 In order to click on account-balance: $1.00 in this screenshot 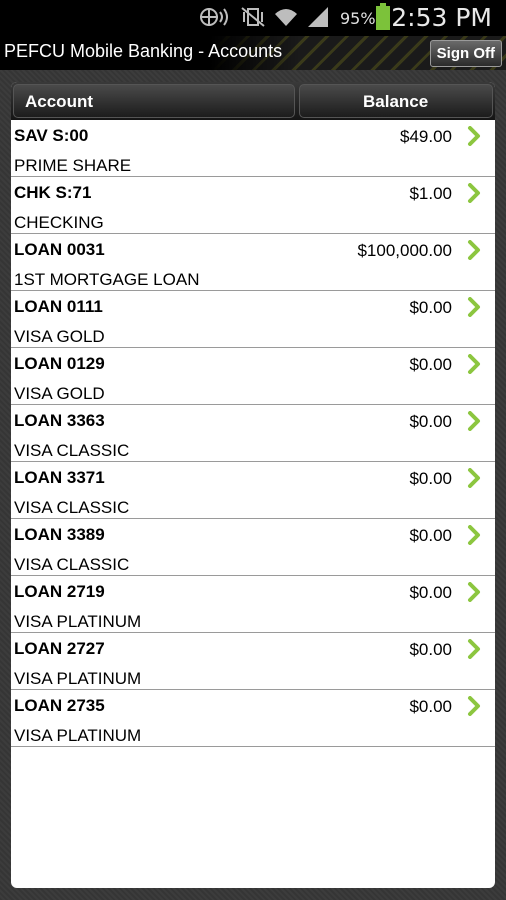, I will do `click(430, 193)`.